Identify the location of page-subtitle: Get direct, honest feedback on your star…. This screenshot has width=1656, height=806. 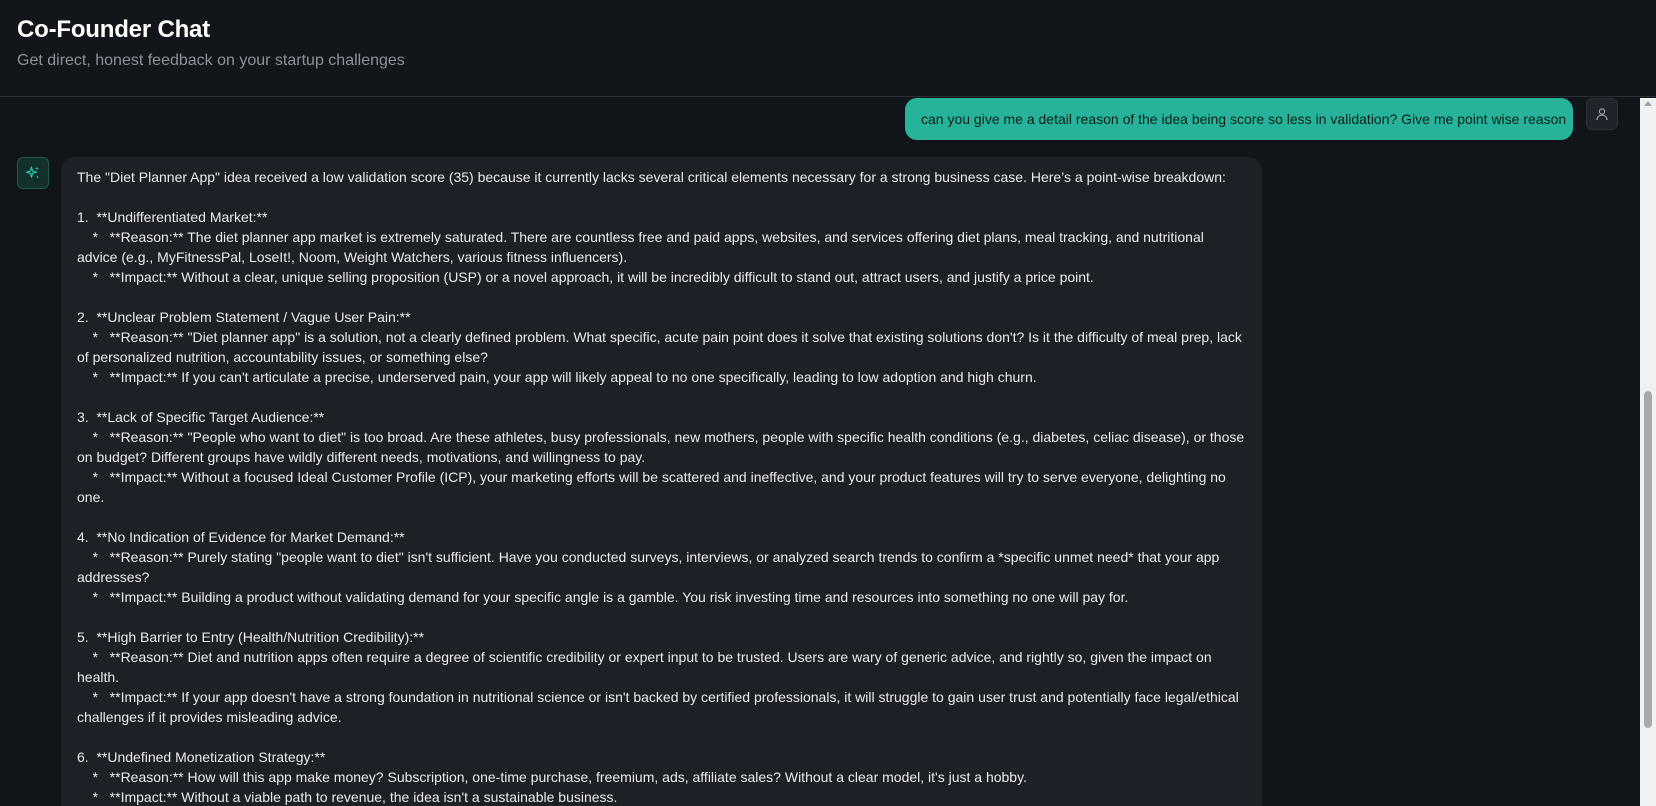
(211, 60).